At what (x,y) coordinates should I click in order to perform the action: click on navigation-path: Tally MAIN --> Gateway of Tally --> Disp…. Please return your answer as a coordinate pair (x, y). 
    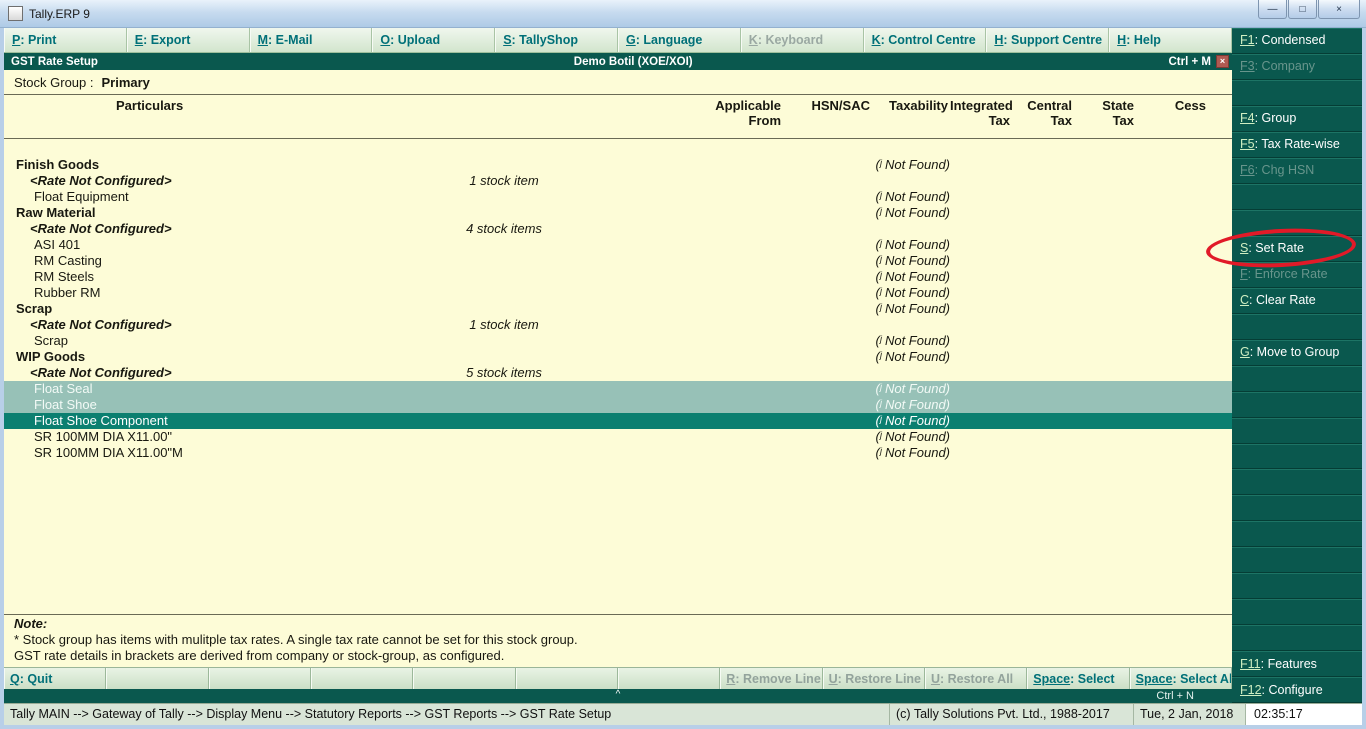
    Looking at the image, I should click on (447, 714).